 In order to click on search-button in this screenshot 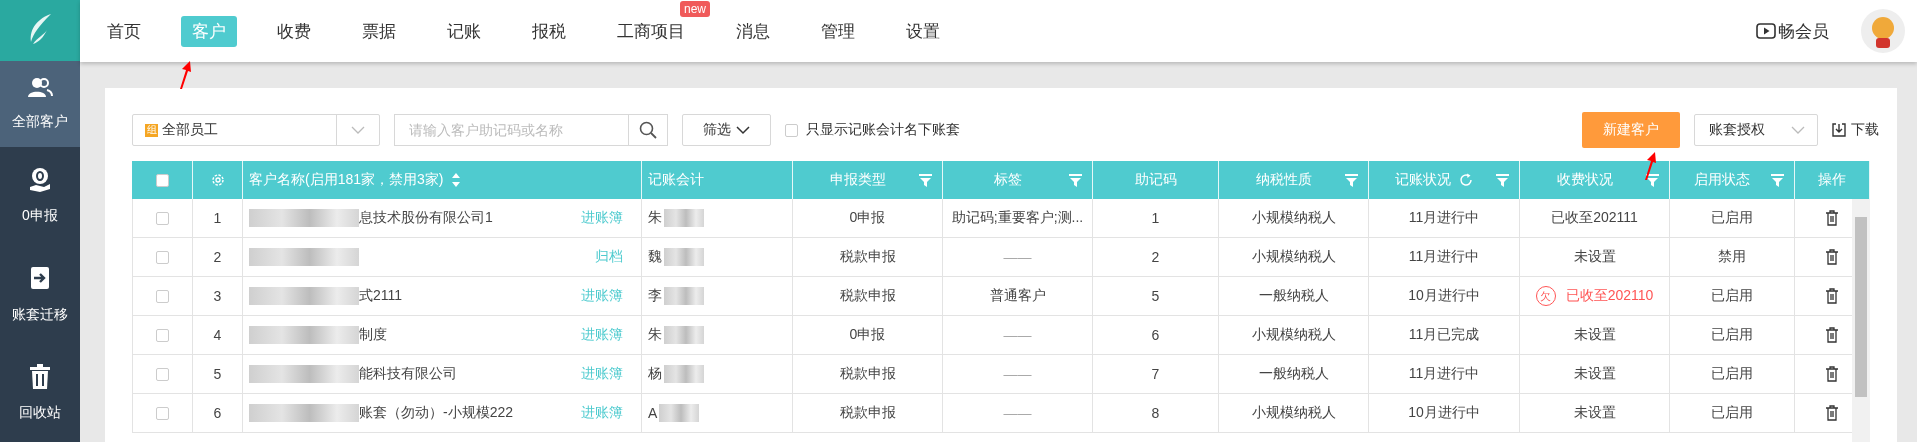, I will do `click(648, 130)`.